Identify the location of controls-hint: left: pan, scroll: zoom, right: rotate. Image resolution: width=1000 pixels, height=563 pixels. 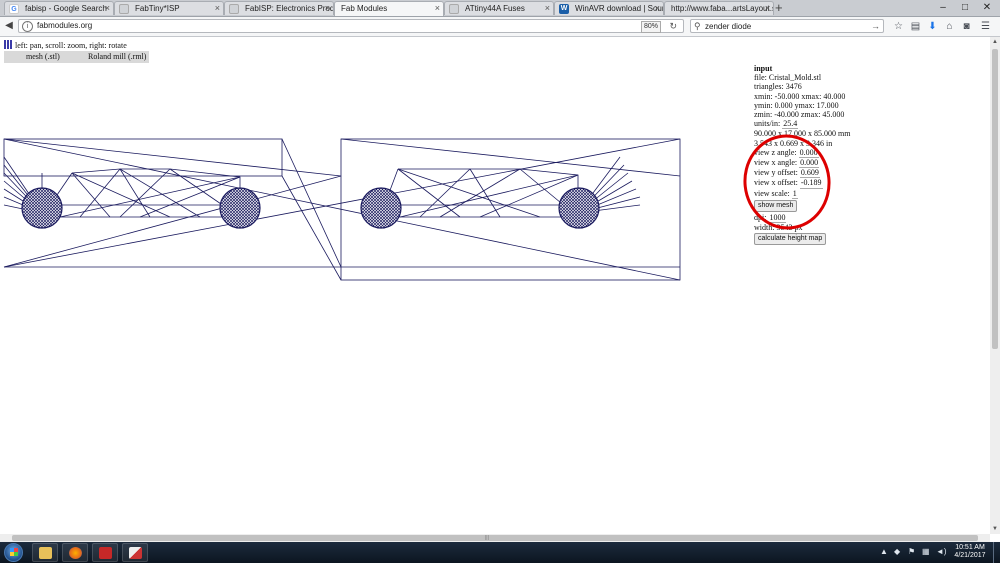
(65, 45).